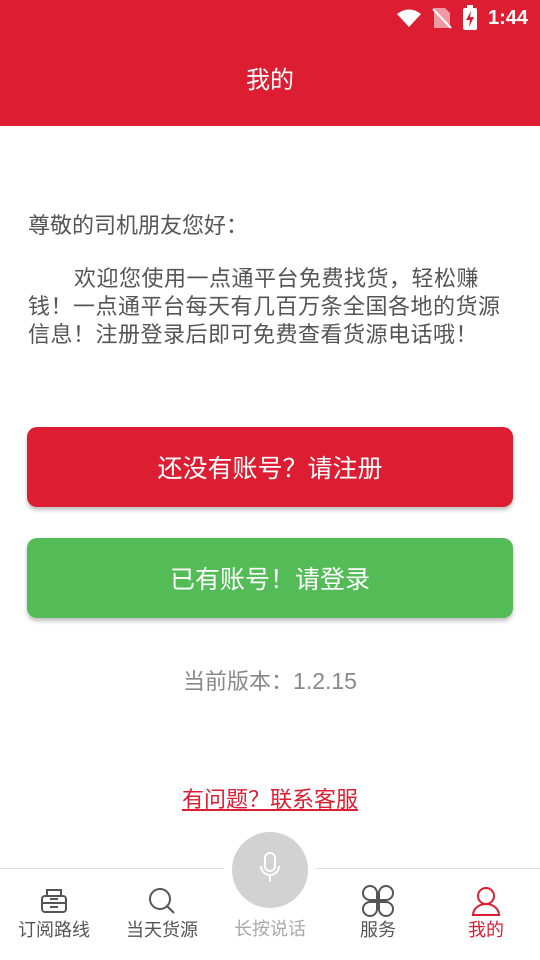 The width and height of the screenshot is (540, 960). I want to click on nav-item-service: 服务, so click(378, 914).